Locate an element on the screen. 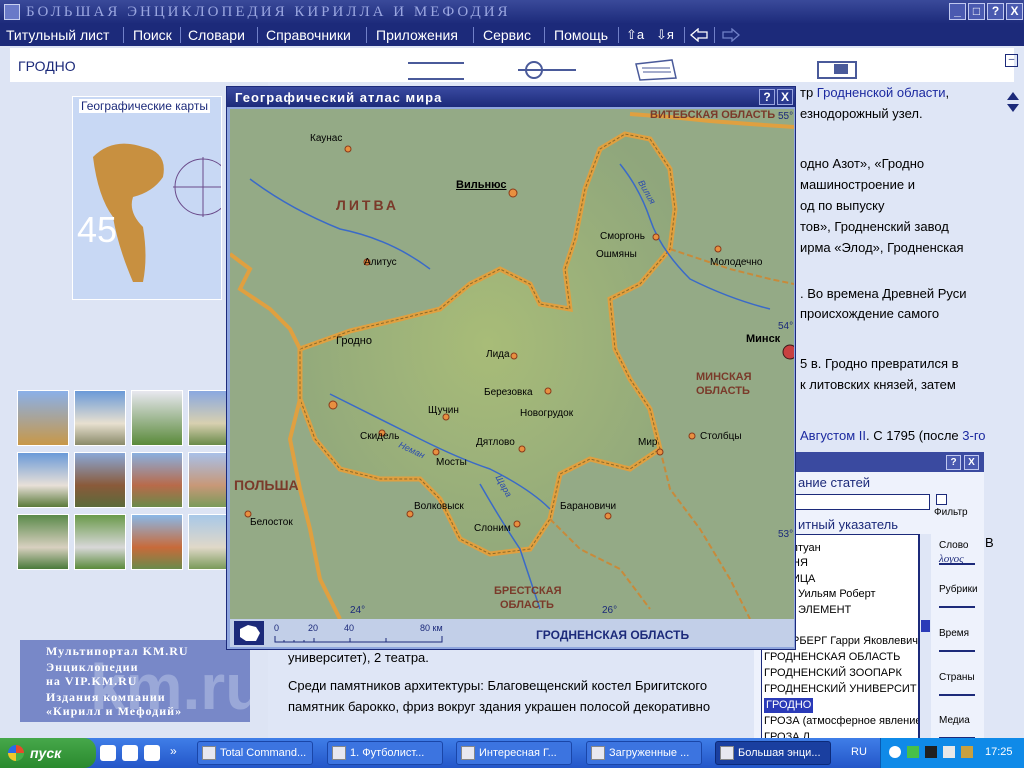 This screenshot has width=1024, height=768. help-button: ? is located at coordinates (995, 11).